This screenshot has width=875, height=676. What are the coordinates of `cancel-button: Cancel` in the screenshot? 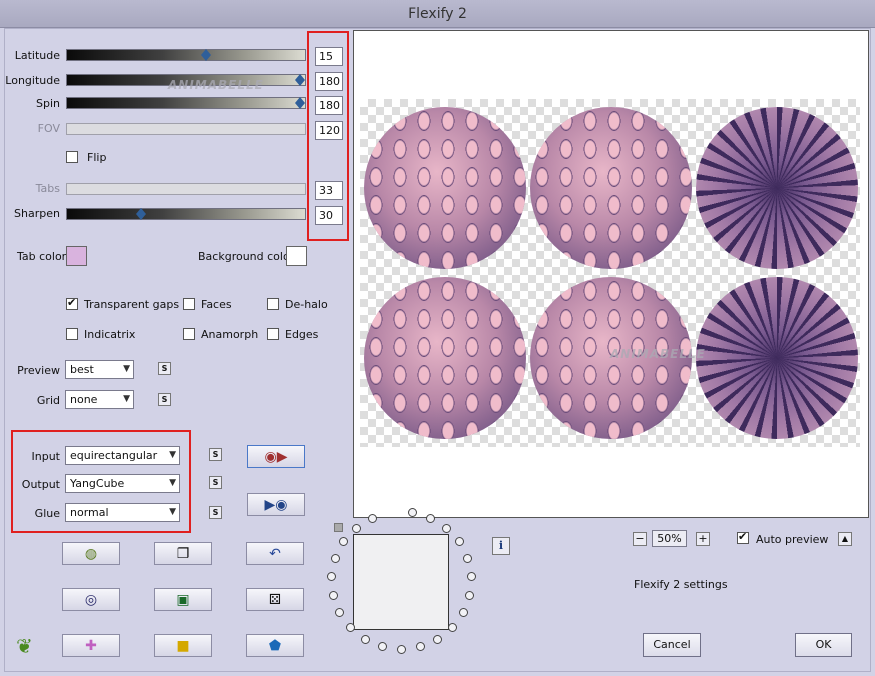 It's located at (672, 645).